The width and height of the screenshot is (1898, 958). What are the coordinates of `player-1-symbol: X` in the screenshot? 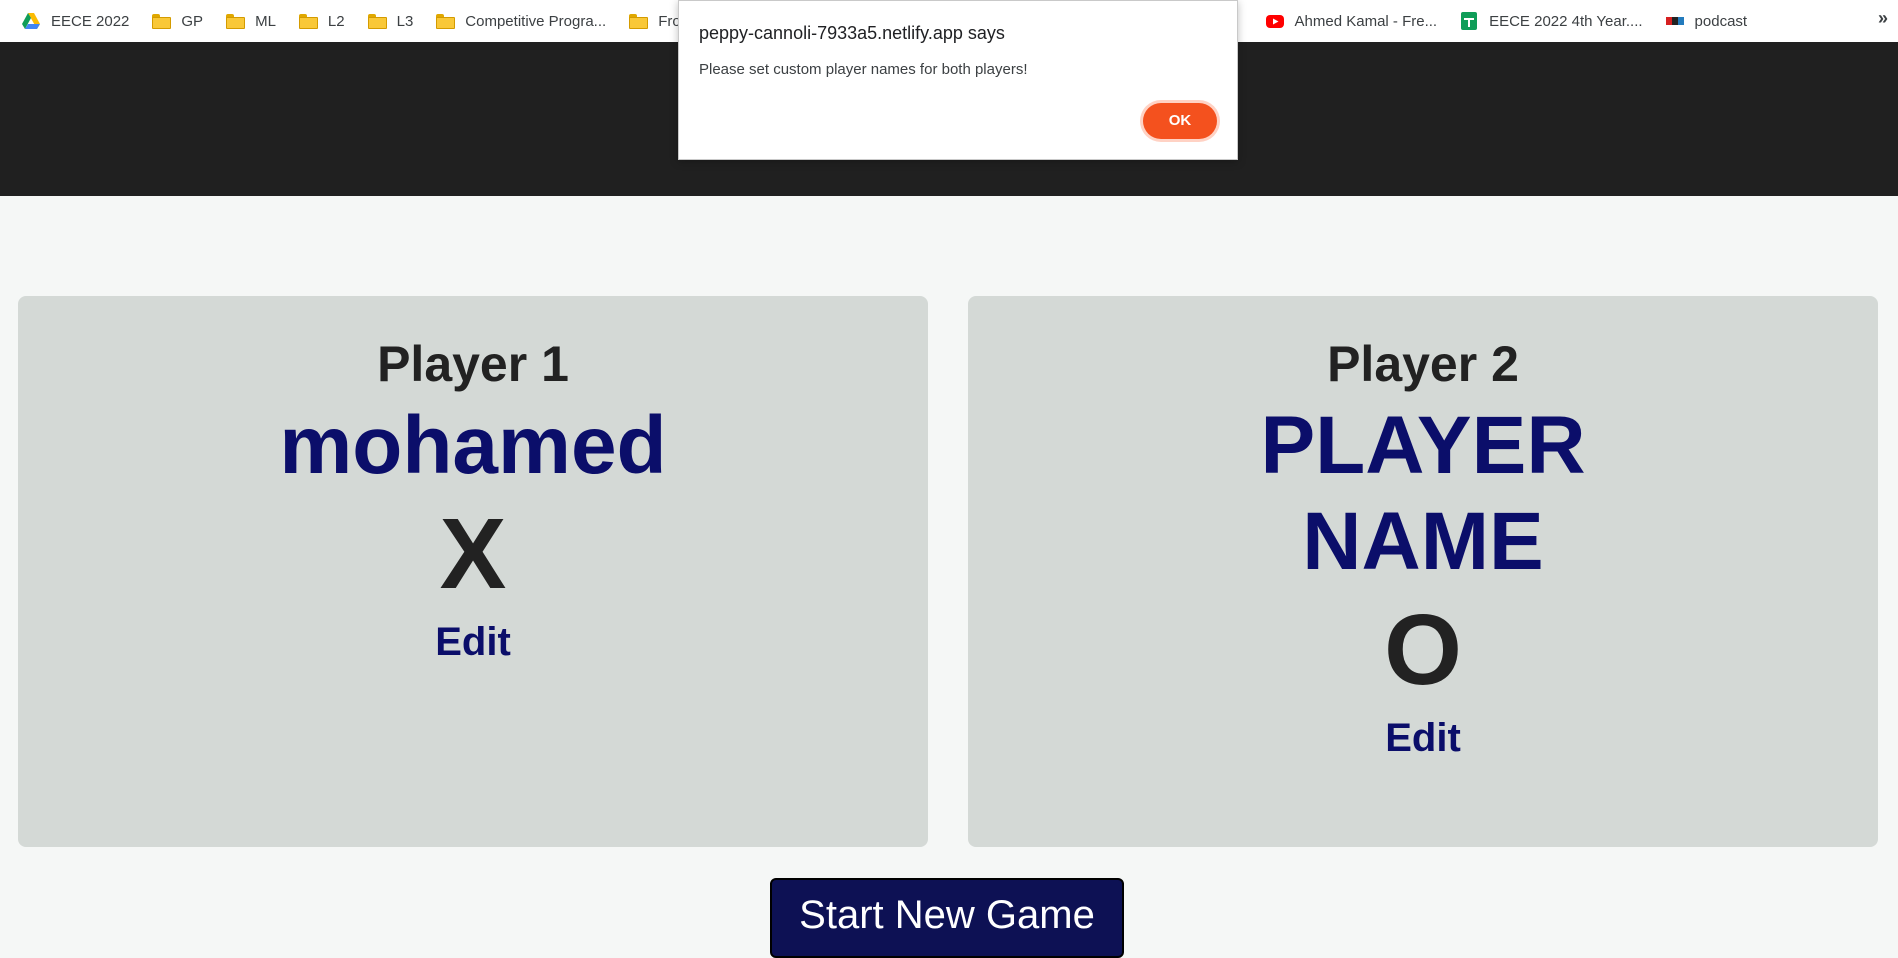 It's located at (473, 554).